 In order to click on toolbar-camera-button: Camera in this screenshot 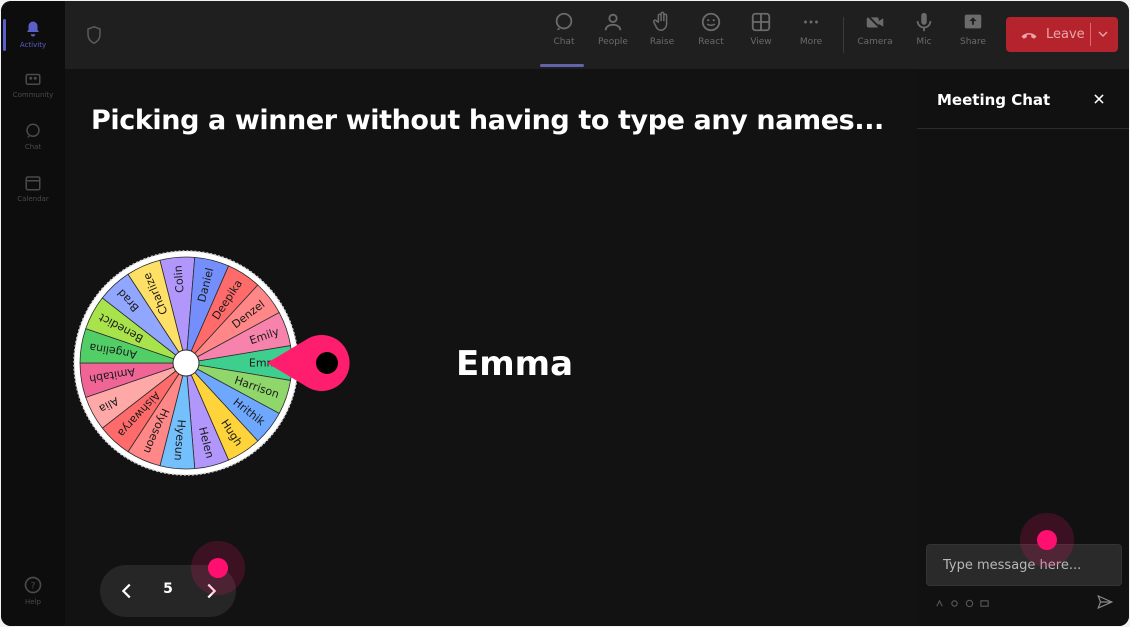, I will do `click(875, 37)`.